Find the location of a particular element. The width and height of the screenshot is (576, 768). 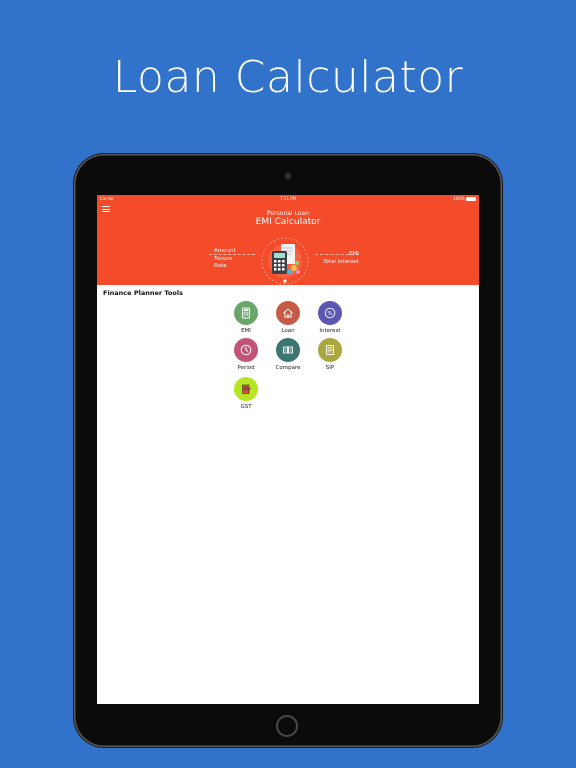

status-time: 7:11 PM is located at coordinates (288, 198).